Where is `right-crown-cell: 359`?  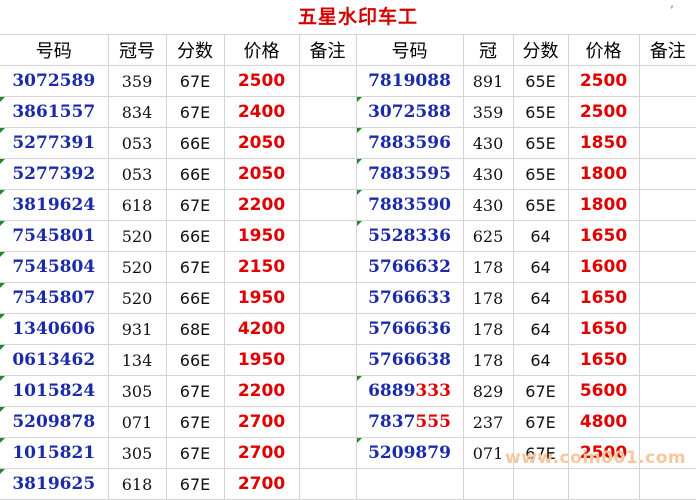
right-crown-cell: 359 is located at coordinates (488, 112).